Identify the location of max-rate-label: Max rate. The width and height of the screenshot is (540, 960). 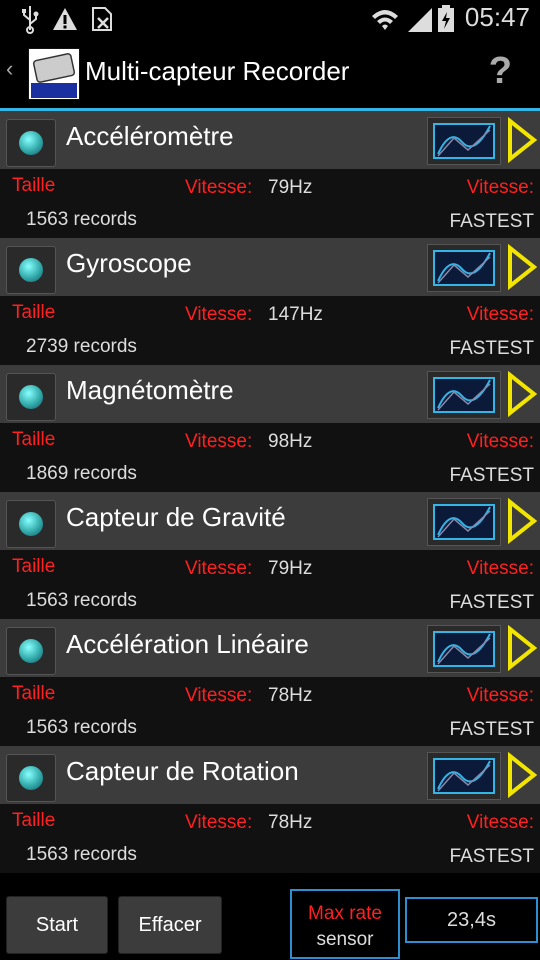
(345, 913).